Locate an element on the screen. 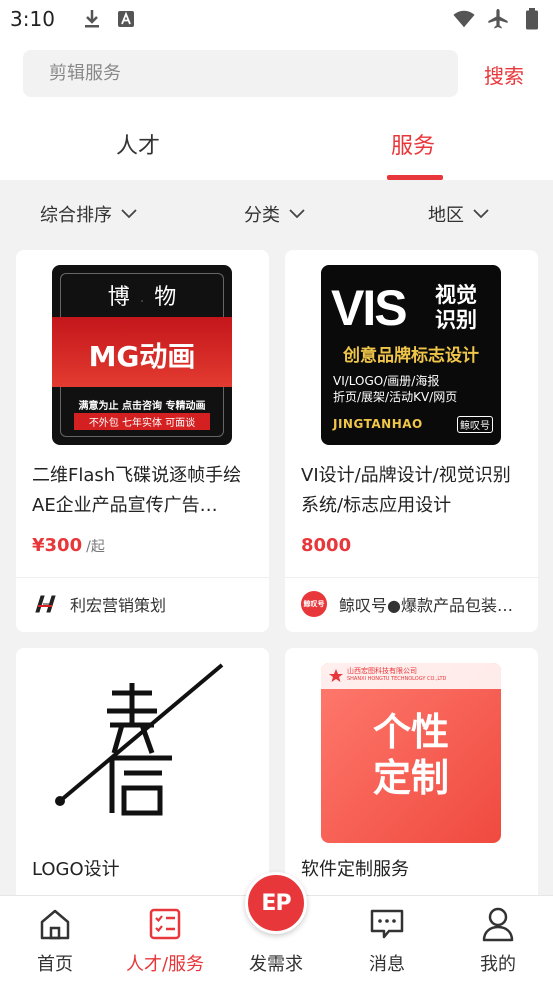 The width and height of the screenshot is (553, 983). filter-category-label: 分类 is located at coordinates (262, 215).